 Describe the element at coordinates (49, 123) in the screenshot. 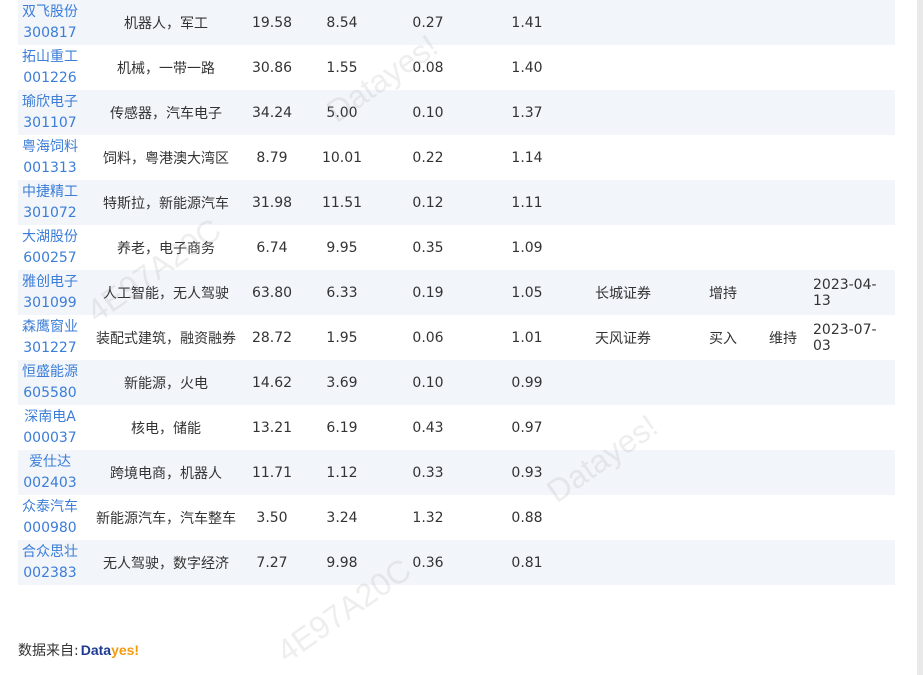

I see `stock-code-link: 301107` at that location.